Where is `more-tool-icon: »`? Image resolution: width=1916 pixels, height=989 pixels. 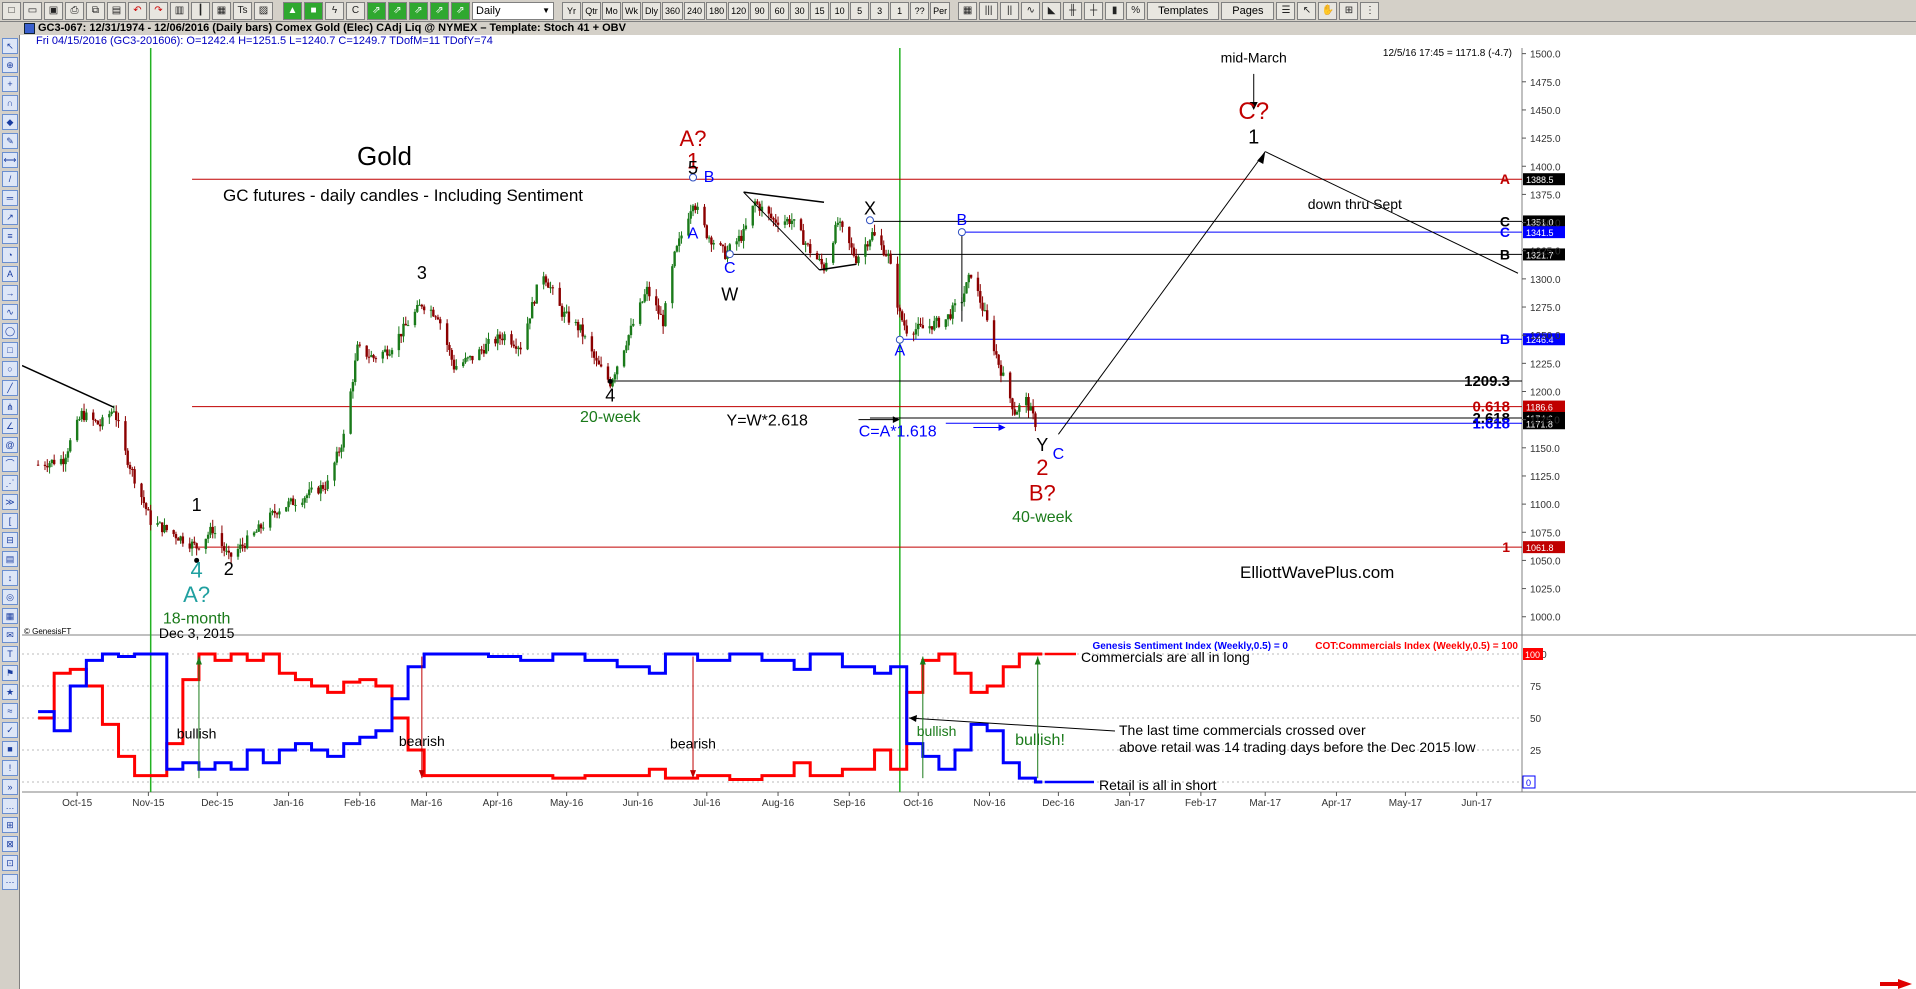 more-tool-icon: » is located at coordinates (10, 787).